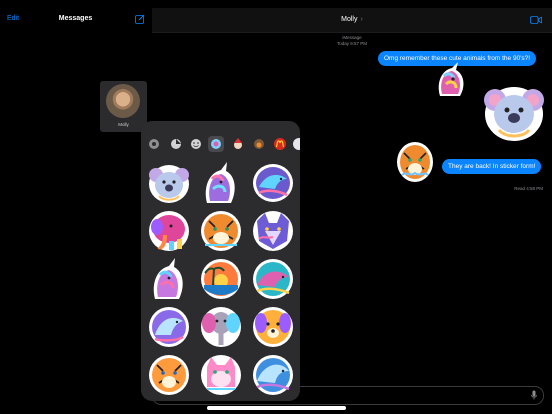 This screenshot has height=414, width=552. I want to click on sidebar-header: Edit Messages, so click(75, 20).